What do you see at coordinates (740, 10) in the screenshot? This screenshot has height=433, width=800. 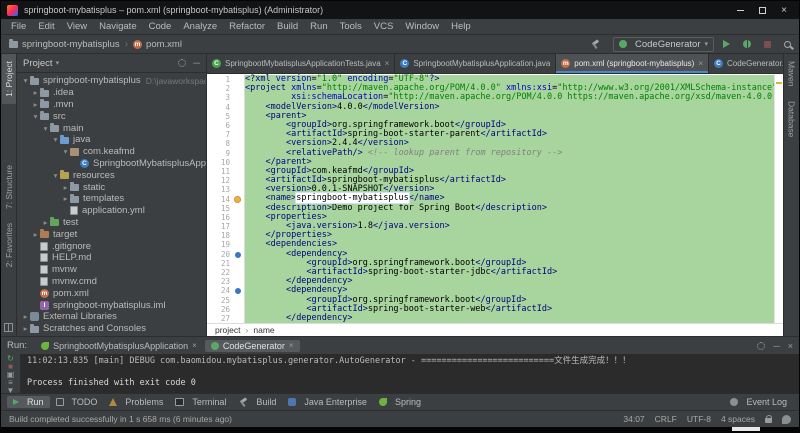 I see `minimize-button` at bounding box center [740, 10].